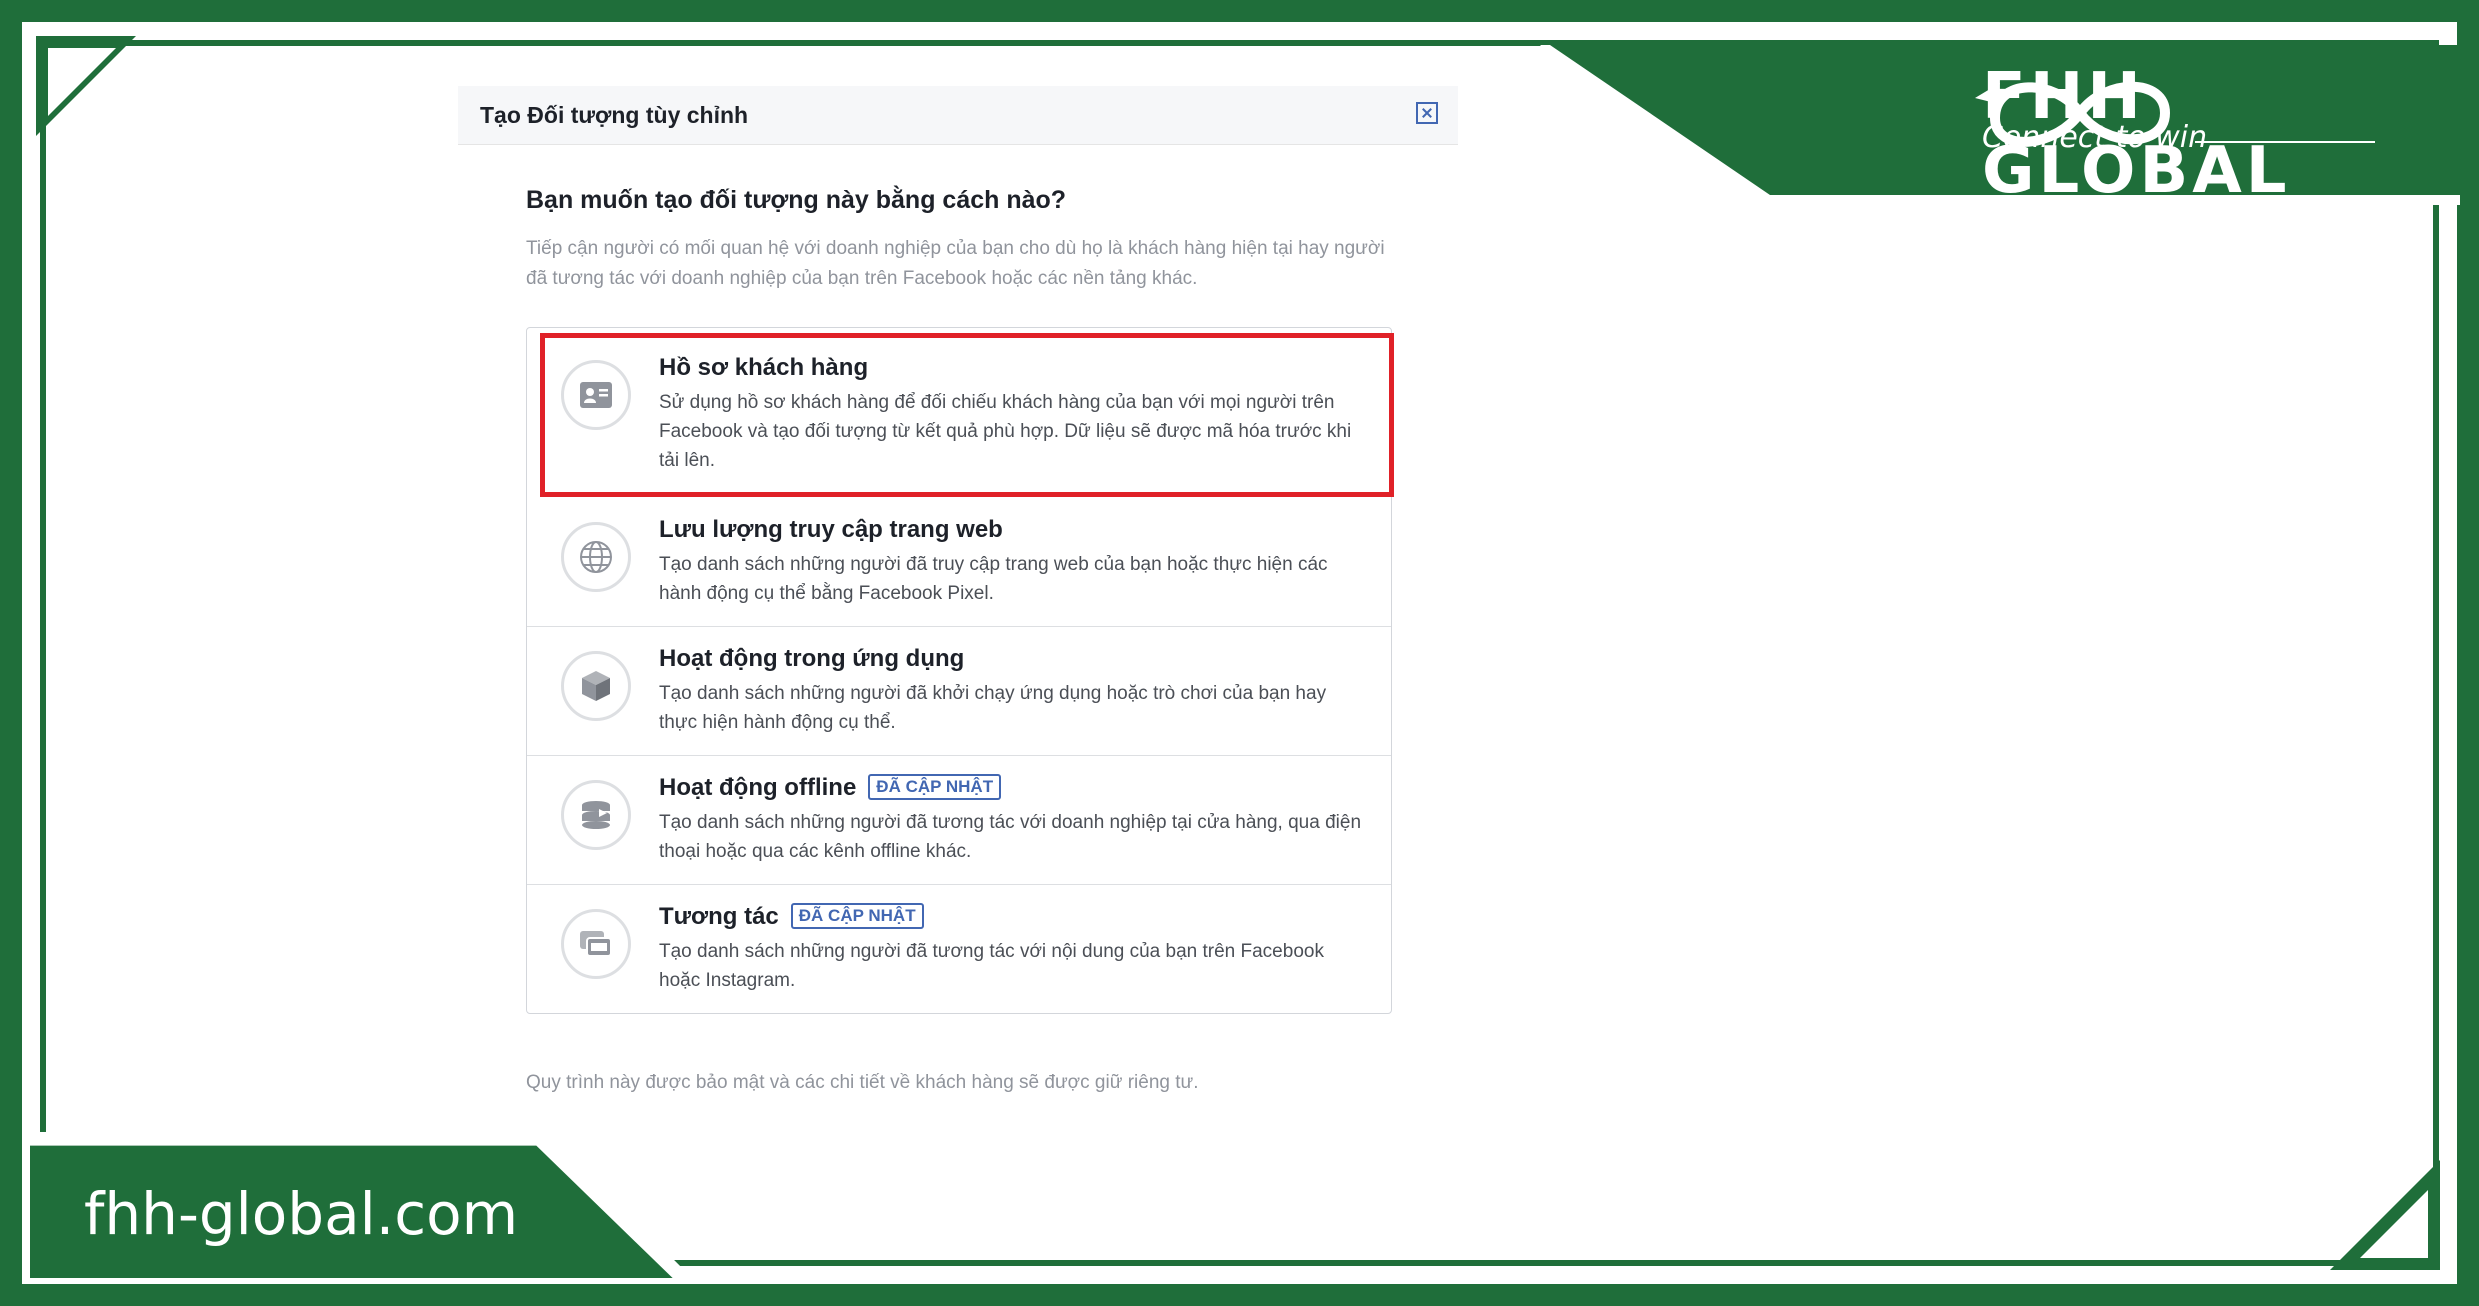  Describe the element at coordinates (812, 658) in the screenshot. I see `option-title: Hoạt động trong ứng dụng` at that location.